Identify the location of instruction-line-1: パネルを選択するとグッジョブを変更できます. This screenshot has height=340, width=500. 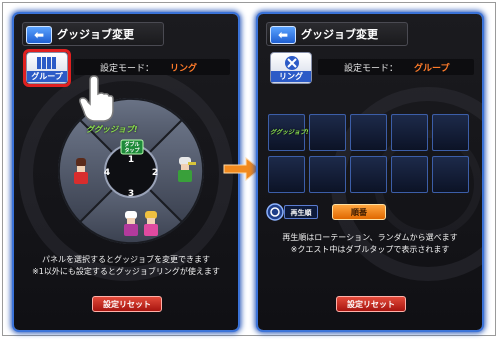
(126, 259).